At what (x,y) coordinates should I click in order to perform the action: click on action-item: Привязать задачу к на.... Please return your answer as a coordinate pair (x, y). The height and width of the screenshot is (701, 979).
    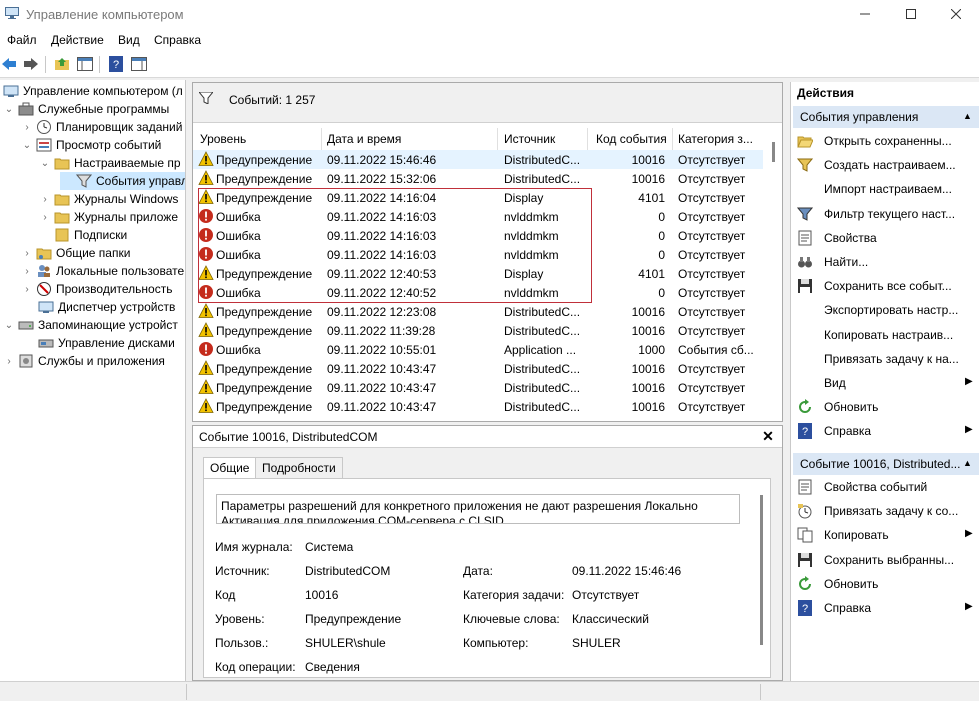
    Looking at the image, I should click on (887, 359).